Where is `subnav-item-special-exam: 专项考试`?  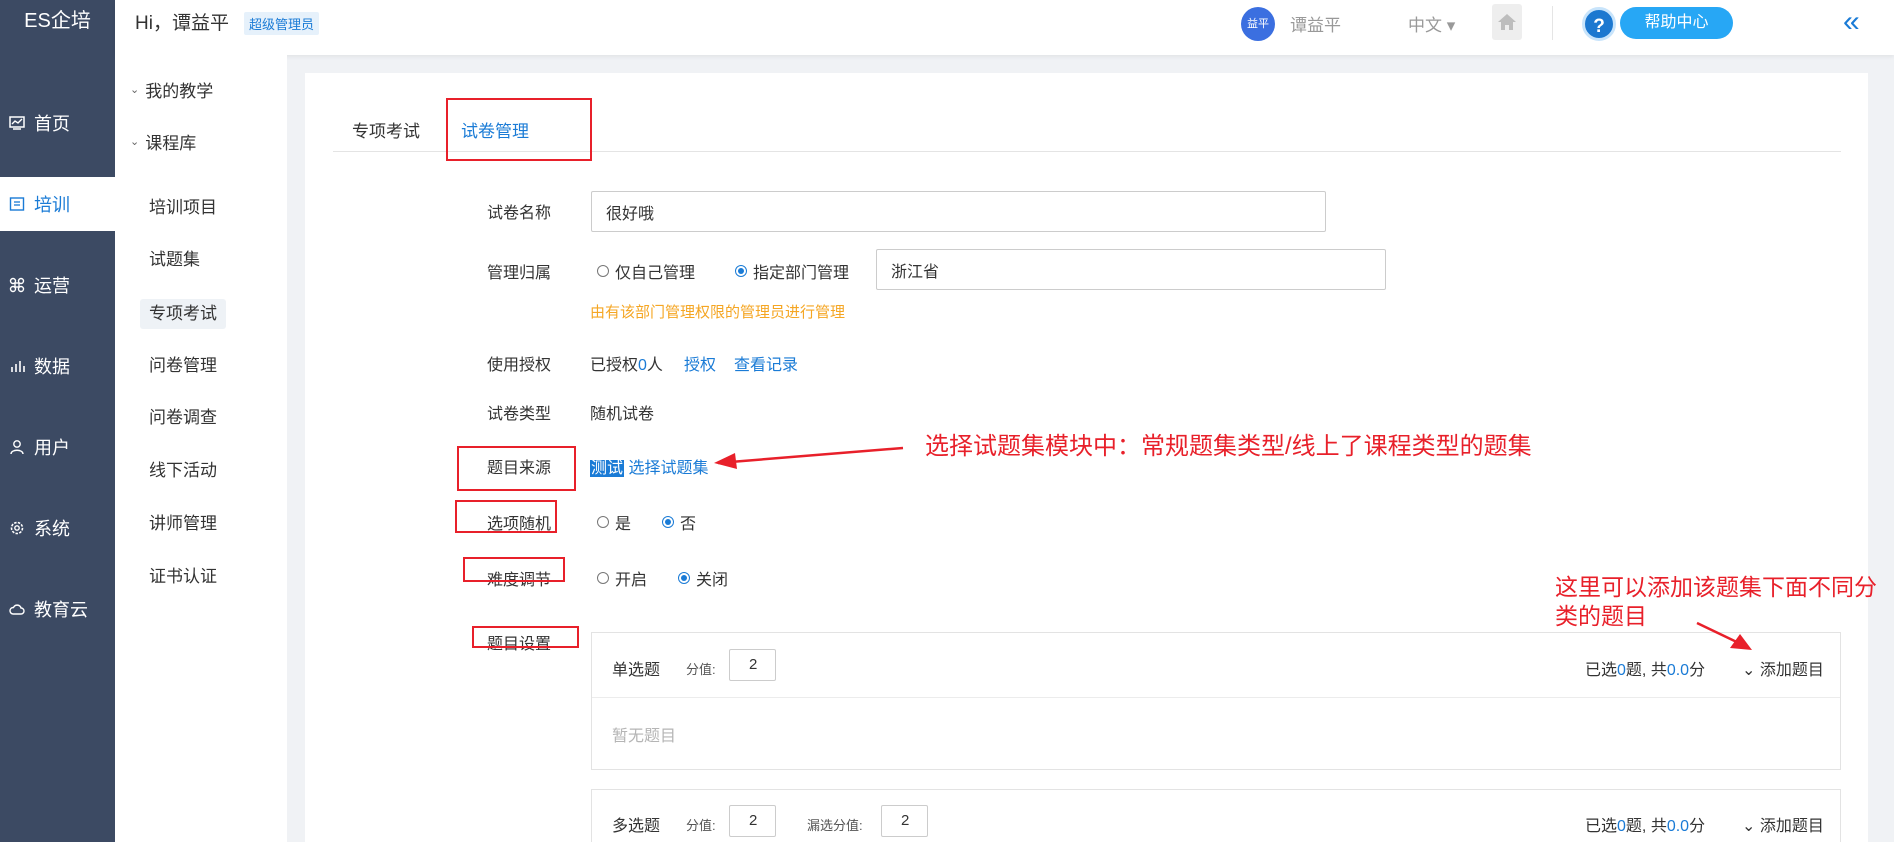
subnav-item-special-exam: 专项考试 is located at coordinates (183, 314).